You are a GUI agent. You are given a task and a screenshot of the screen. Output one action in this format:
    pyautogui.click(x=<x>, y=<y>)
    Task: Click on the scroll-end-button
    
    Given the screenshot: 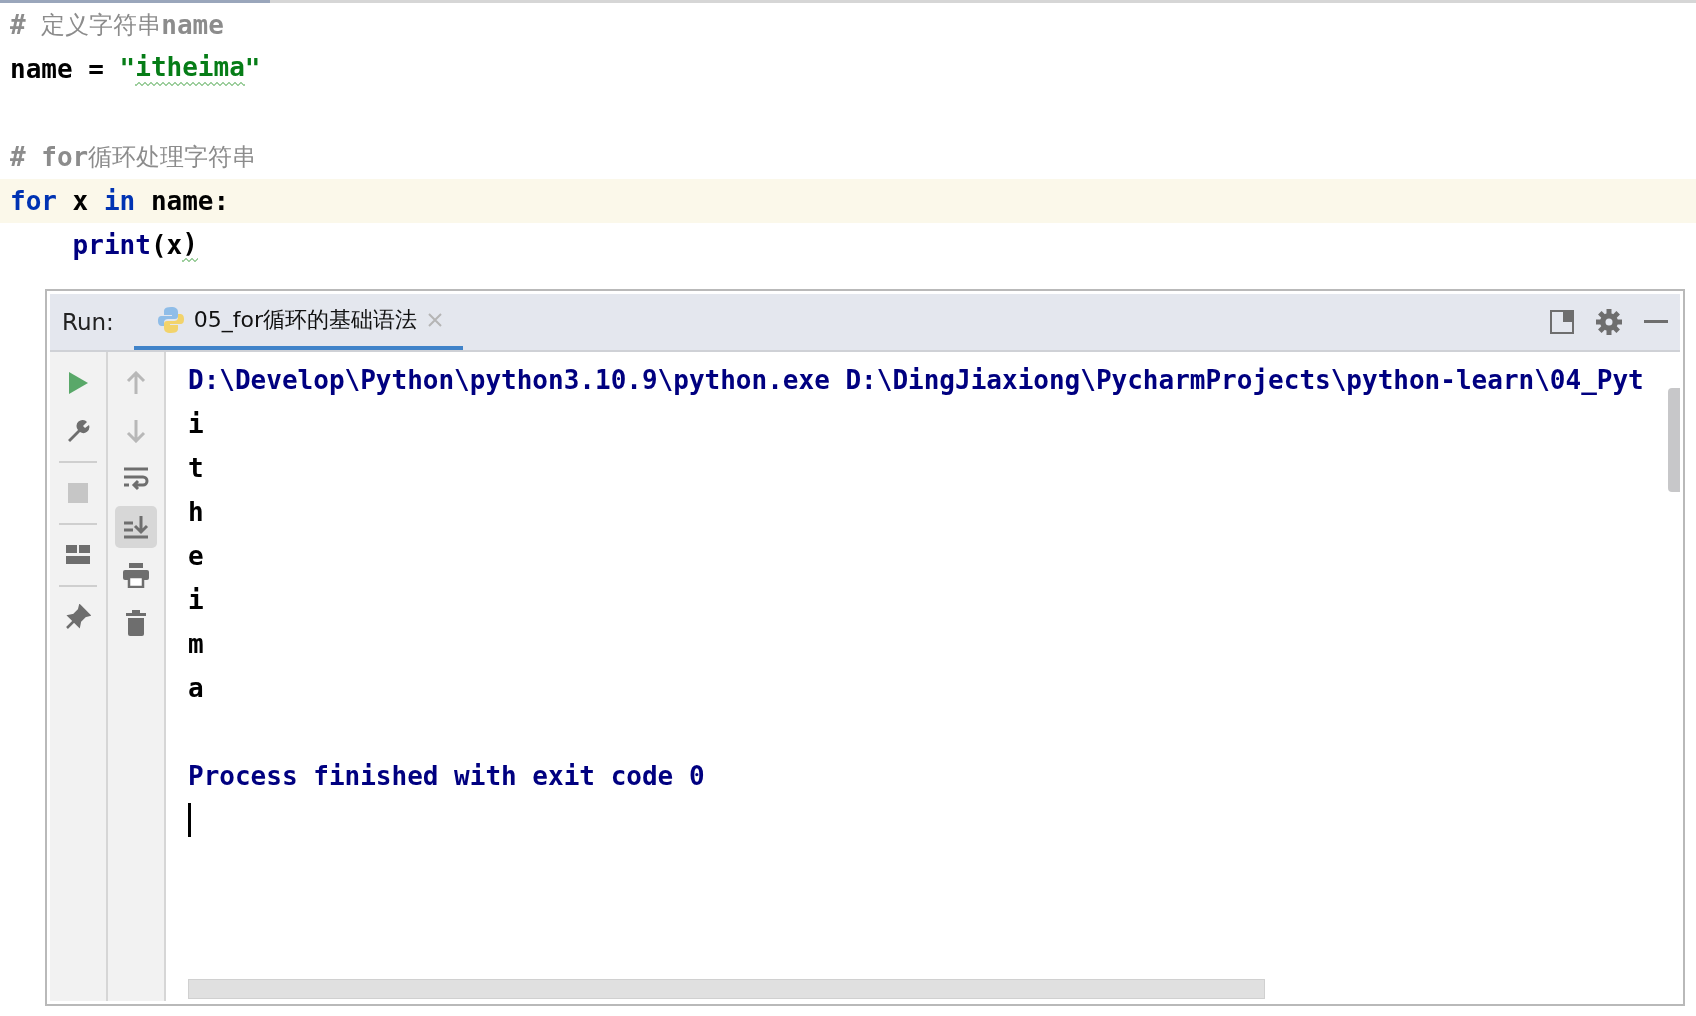 What is the action you would take?
    pyautogui.click(x=136, y=527)
    